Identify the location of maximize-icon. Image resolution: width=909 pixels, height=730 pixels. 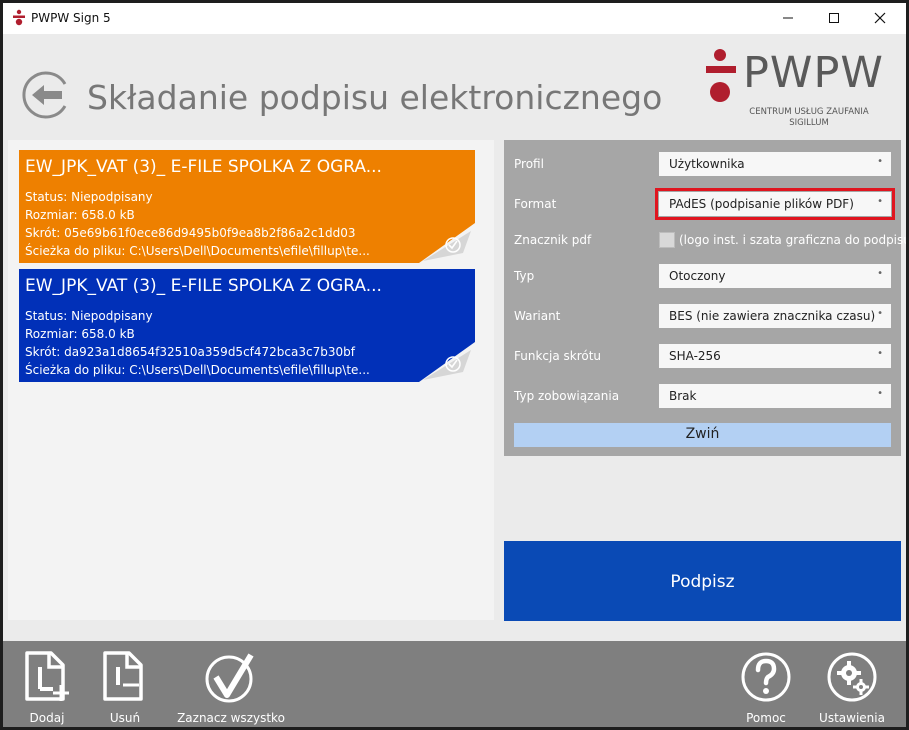
(834, 18).